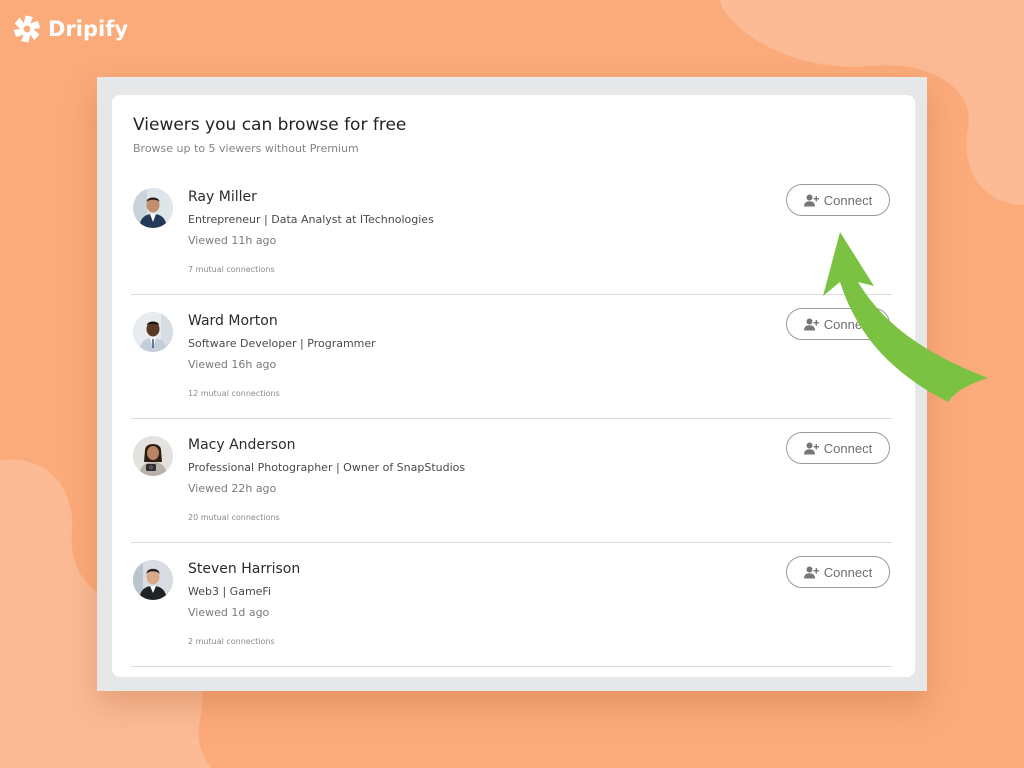 The image size is (1024, 768). Describe the element at coordinates (234, 517) in the screenshot. I see `mutual-connections: 20 mutual connections` at that location.